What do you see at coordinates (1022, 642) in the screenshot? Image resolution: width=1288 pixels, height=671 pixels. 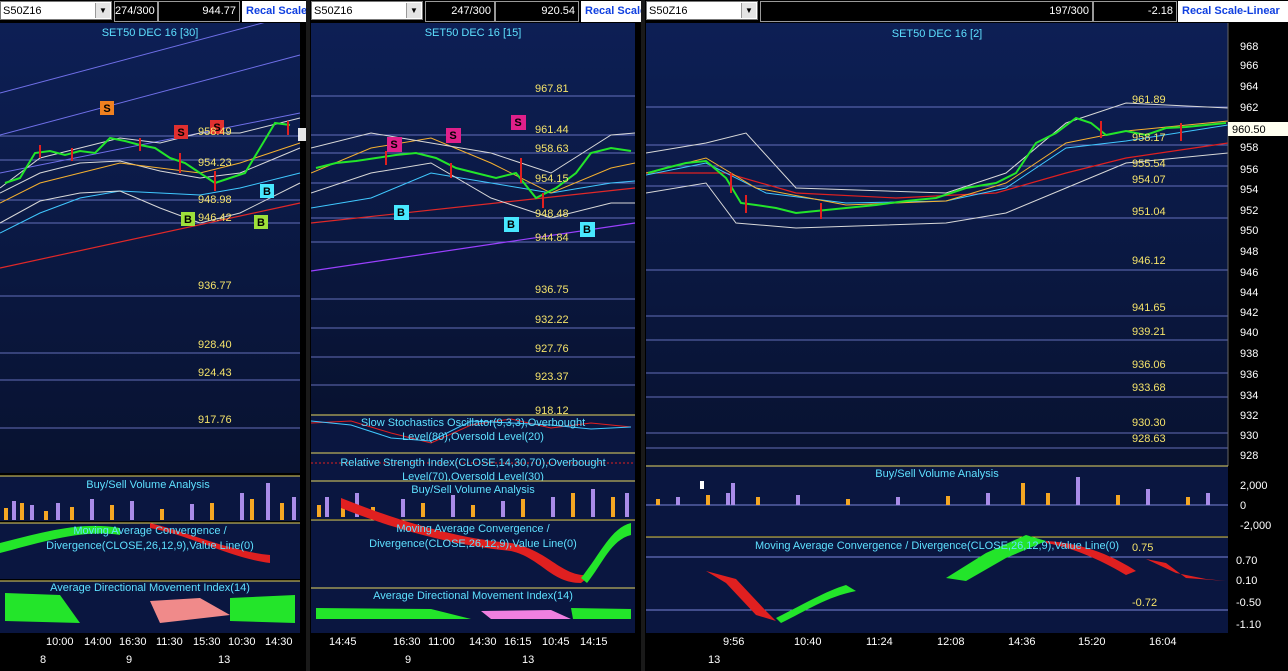 I see `time-label: 14:36` at bounding box center [1022, 642].